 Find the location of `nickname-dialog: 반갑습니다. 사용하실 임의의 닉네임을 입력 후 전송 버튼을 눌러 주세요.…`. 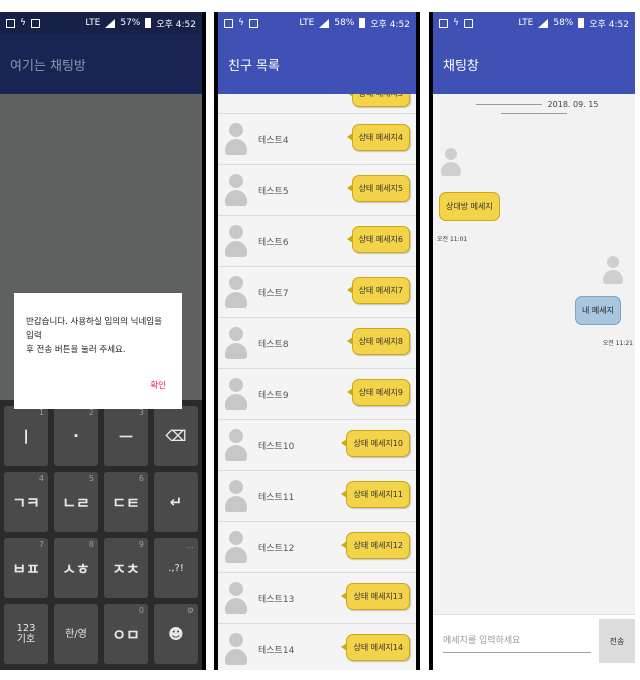

nickname-dialog: 반갑습니다. 사용하실 임의의 닉네임을 입력 후 전송 버튼을 눌러 주세요.… is located at coordinates (98, 351).